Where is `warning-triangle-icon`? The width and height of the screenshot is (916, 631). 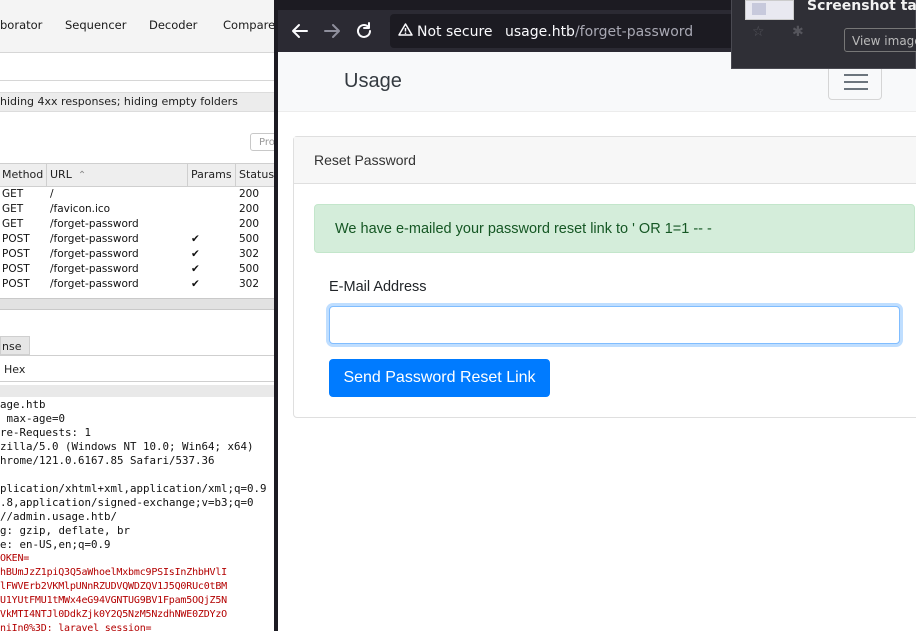 warning-triangle-icon is located at coordinates (405, 31).